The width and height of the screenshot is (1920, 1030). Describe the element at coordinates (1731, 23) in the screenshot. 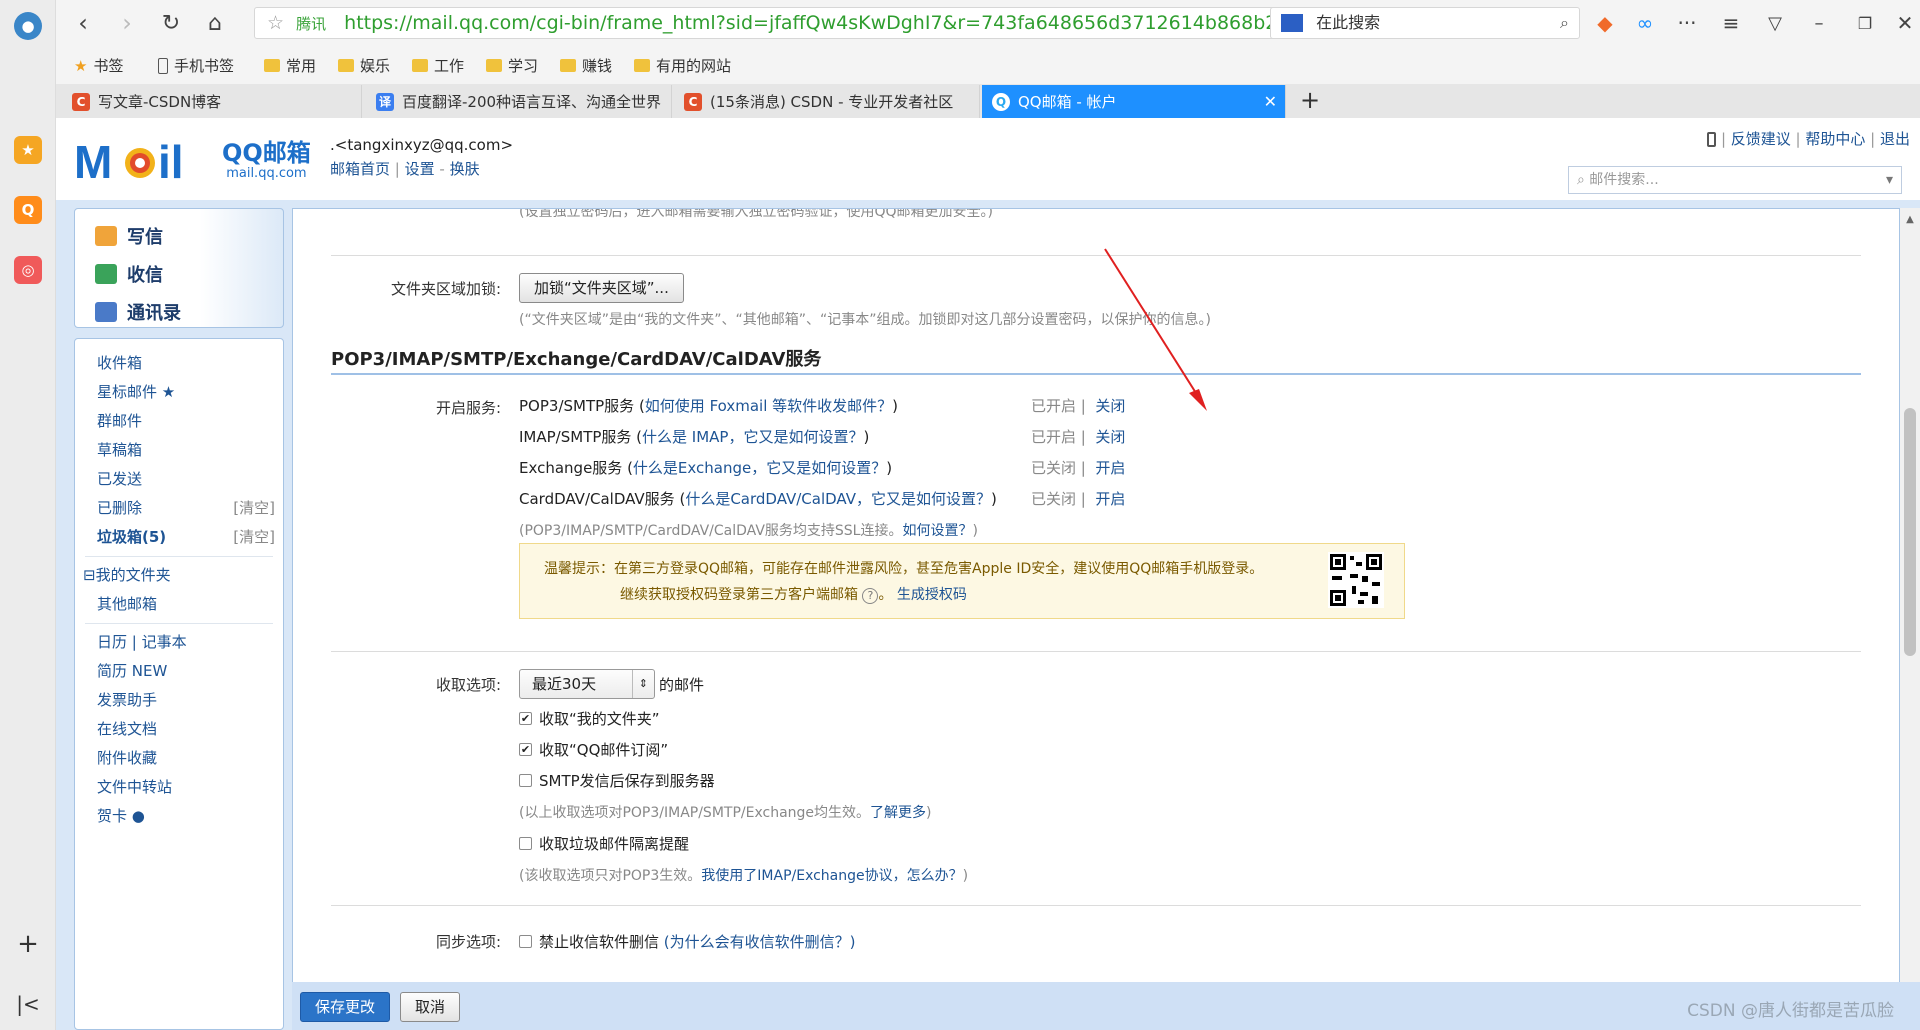

I see `menu-icon: ≡` at that location.